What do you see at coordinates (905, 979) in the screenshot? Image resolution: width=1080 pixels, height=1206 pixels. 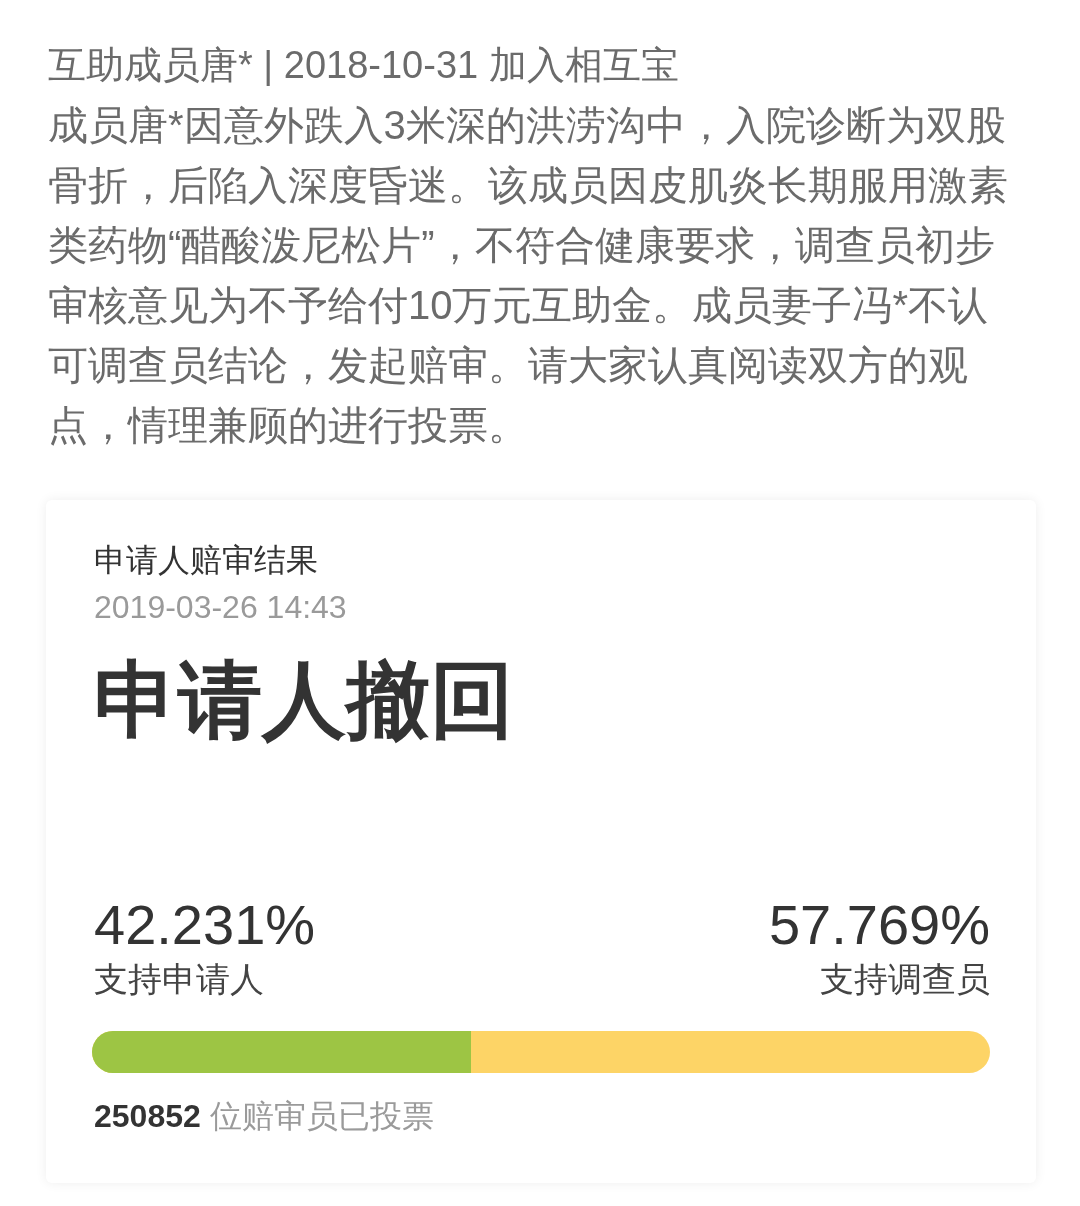 I see `side-label: 支持调查员` at bounding box center [905, 979].